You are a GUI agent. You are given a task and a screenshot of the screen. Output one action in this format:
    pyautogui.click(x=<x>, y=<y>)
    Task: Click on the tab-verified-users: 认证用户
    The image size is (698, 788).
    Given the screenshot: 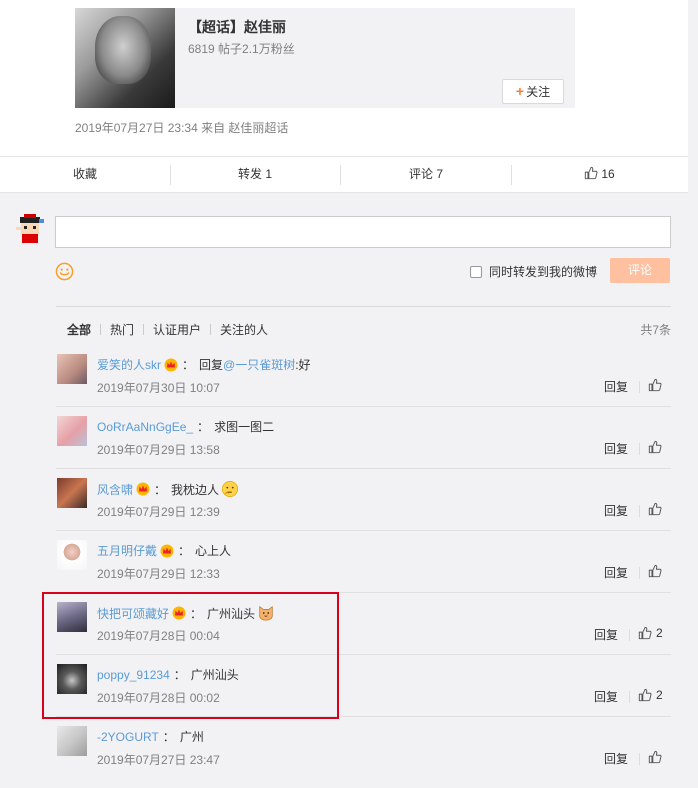 What is the action you would take?
    pyautogui.click(x=177, y=329)
    